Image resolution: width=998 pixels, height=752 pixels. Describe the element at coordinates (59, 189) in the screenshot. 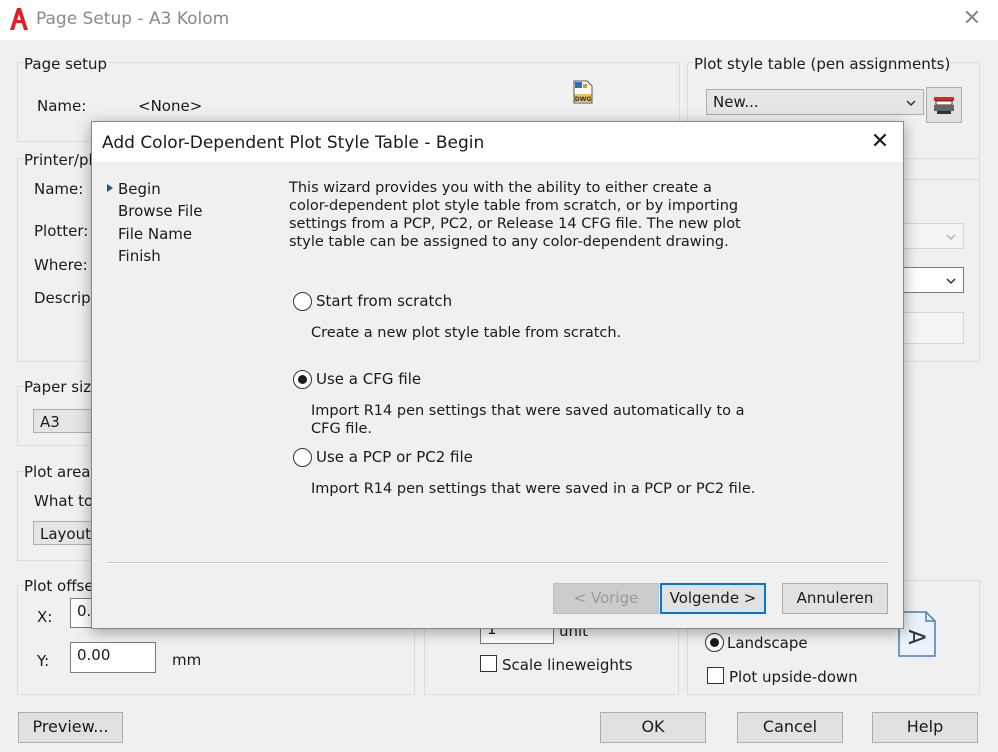

I see `printer-name-label: Name:` at that location.